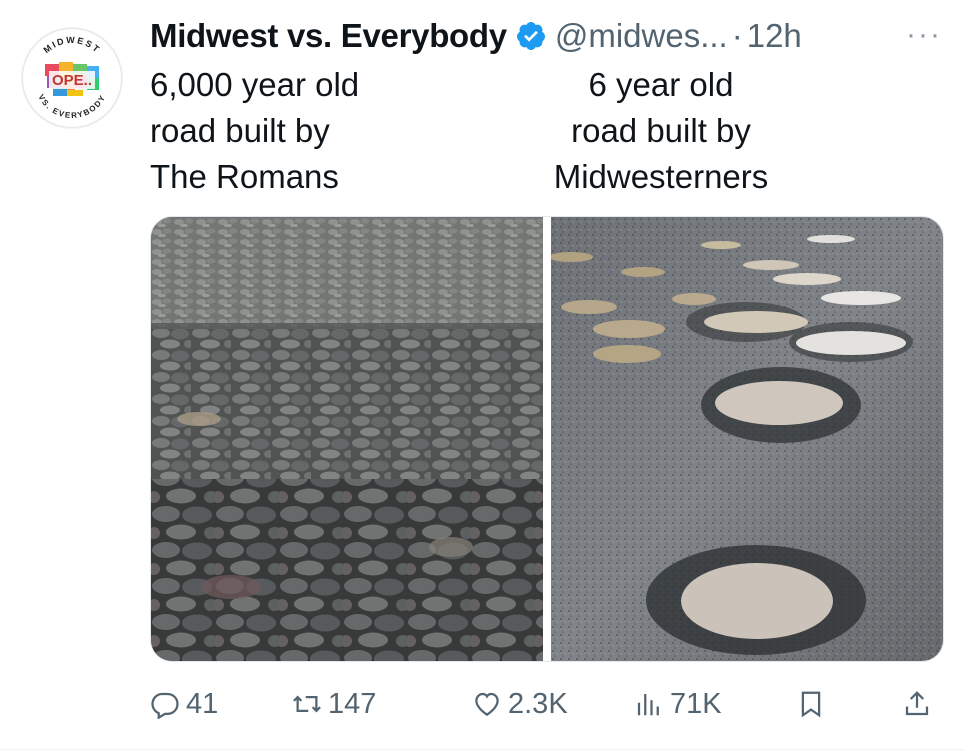  I want to click on caption-left-line: road built by, so click(240, 130).